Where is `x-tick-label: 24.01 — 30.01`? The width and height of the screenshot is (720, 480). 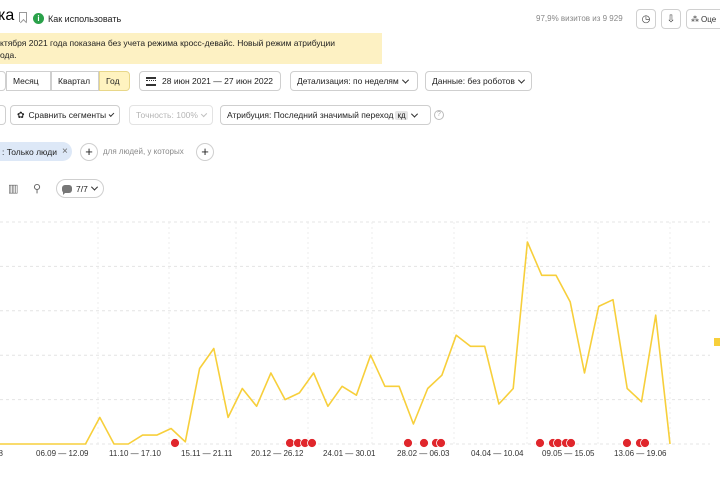 x-tick-label: 24.01 — 30.01 is located at coordinates (349, 453).